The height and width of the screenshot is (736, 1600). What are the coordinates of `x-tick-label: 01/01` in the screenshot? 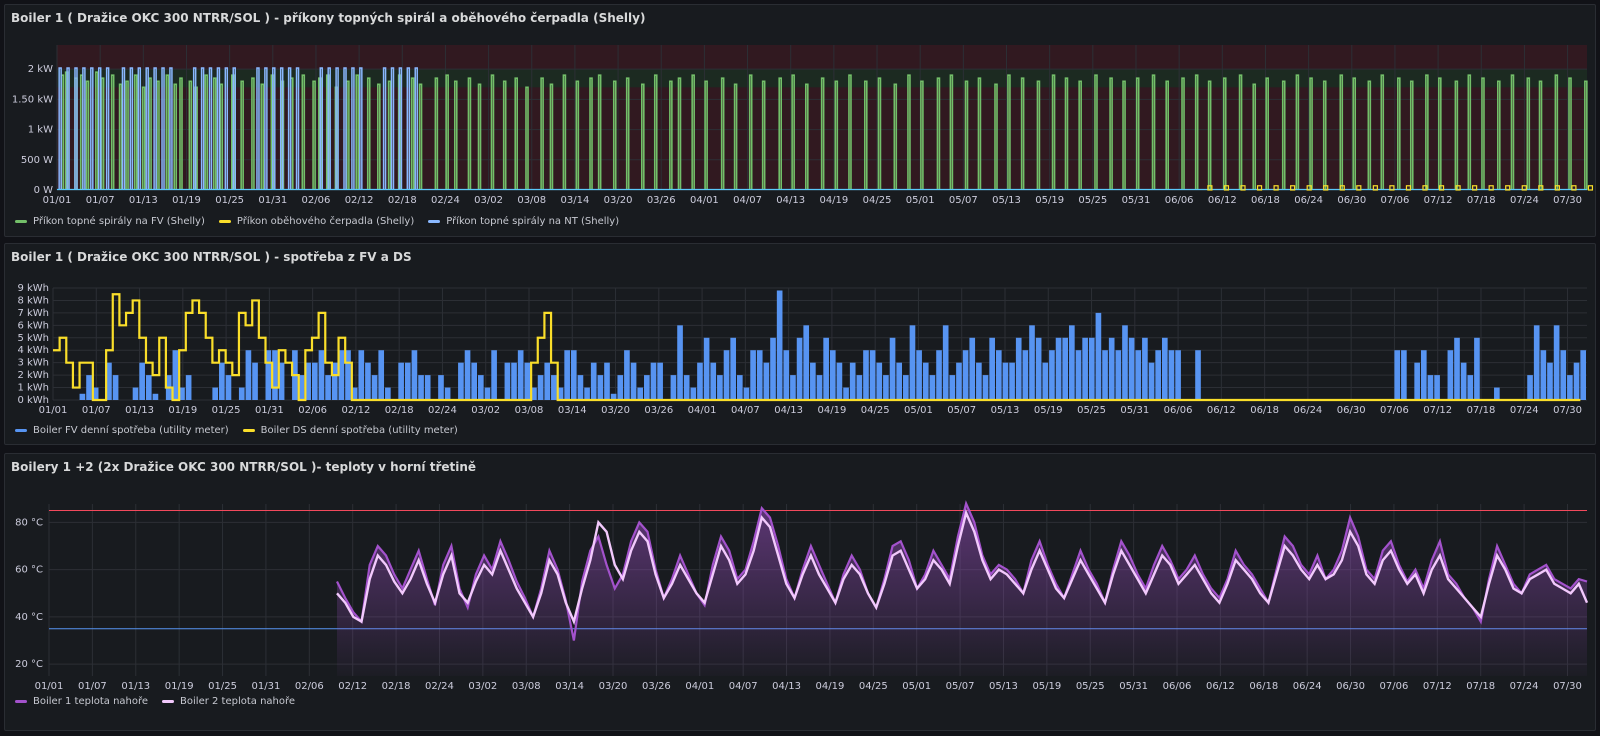 It's located at (53, 410).